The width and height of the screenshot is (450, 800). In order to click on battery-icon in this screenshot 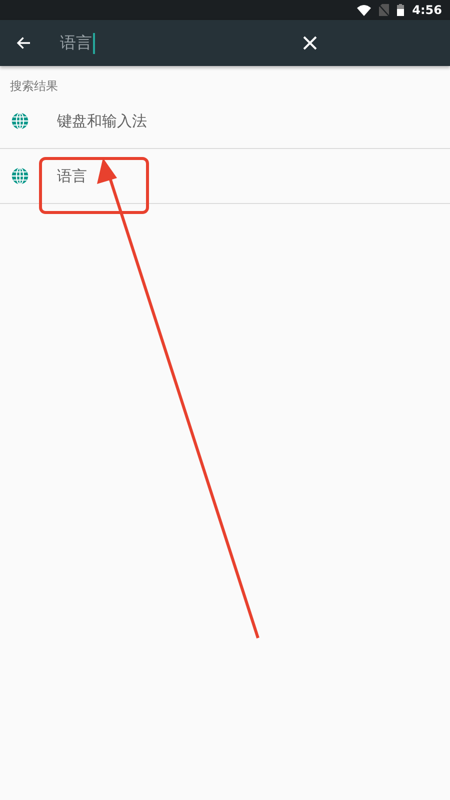, I will do `click(400, 10)`.